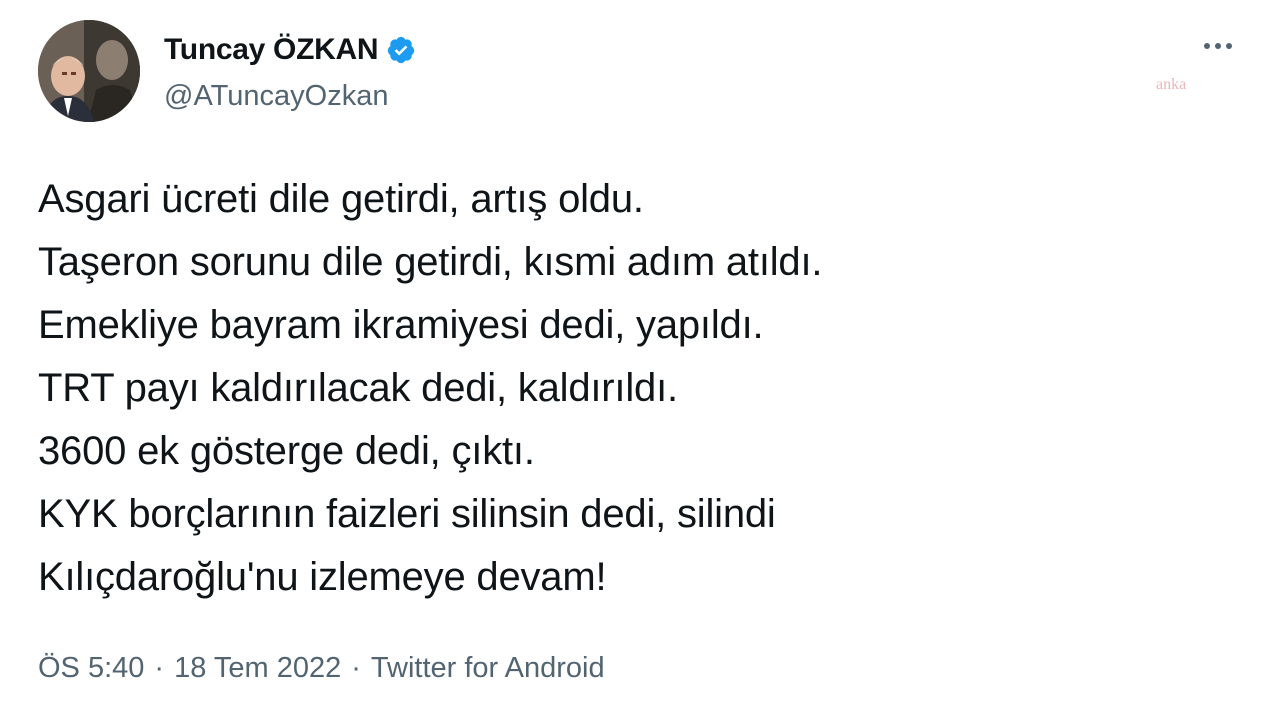 Image resolution: width=1280 pixels, height=720 pixels. I want to click on tweet-time: ÖS 5:40, so click(91, 668).